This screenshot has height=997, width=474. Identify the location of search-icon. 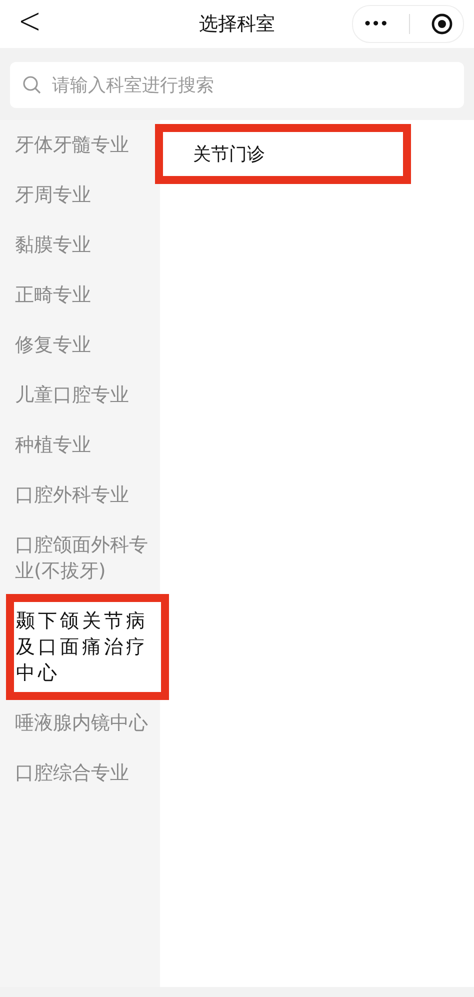
(32, 85).